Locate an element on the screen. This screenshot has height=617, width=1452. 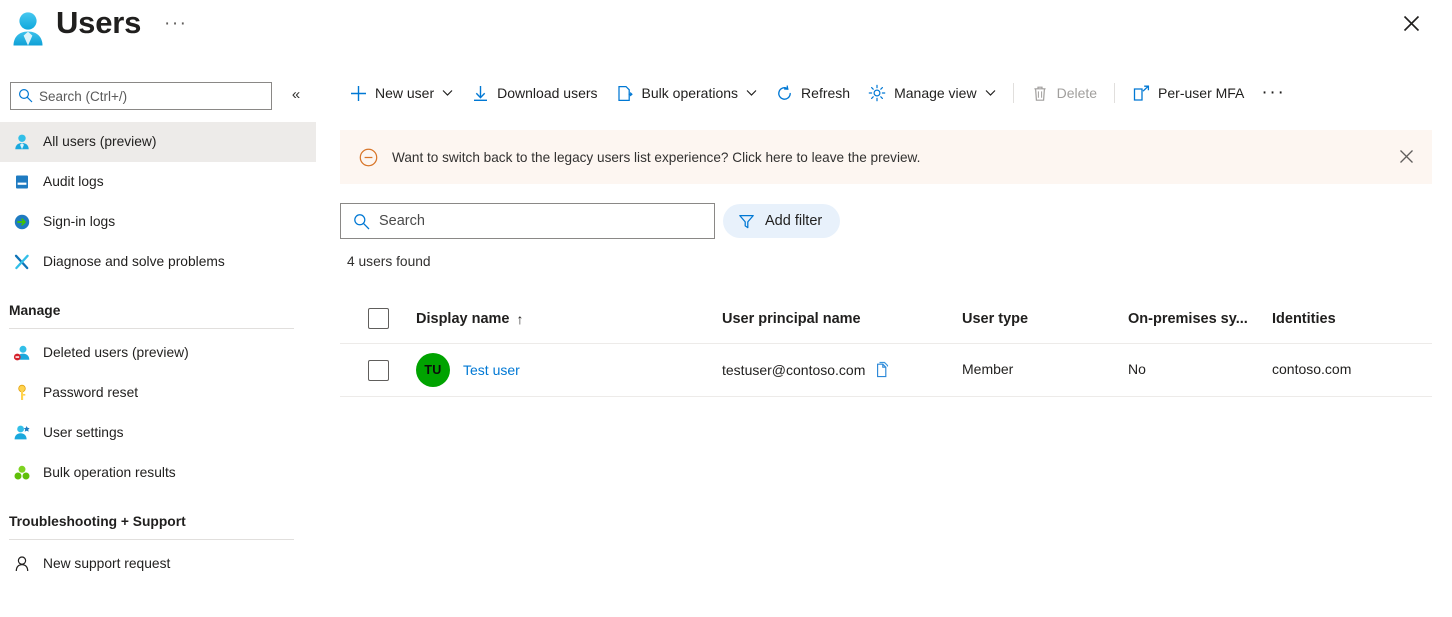
filter-icon is located at coordinates (746, 221).